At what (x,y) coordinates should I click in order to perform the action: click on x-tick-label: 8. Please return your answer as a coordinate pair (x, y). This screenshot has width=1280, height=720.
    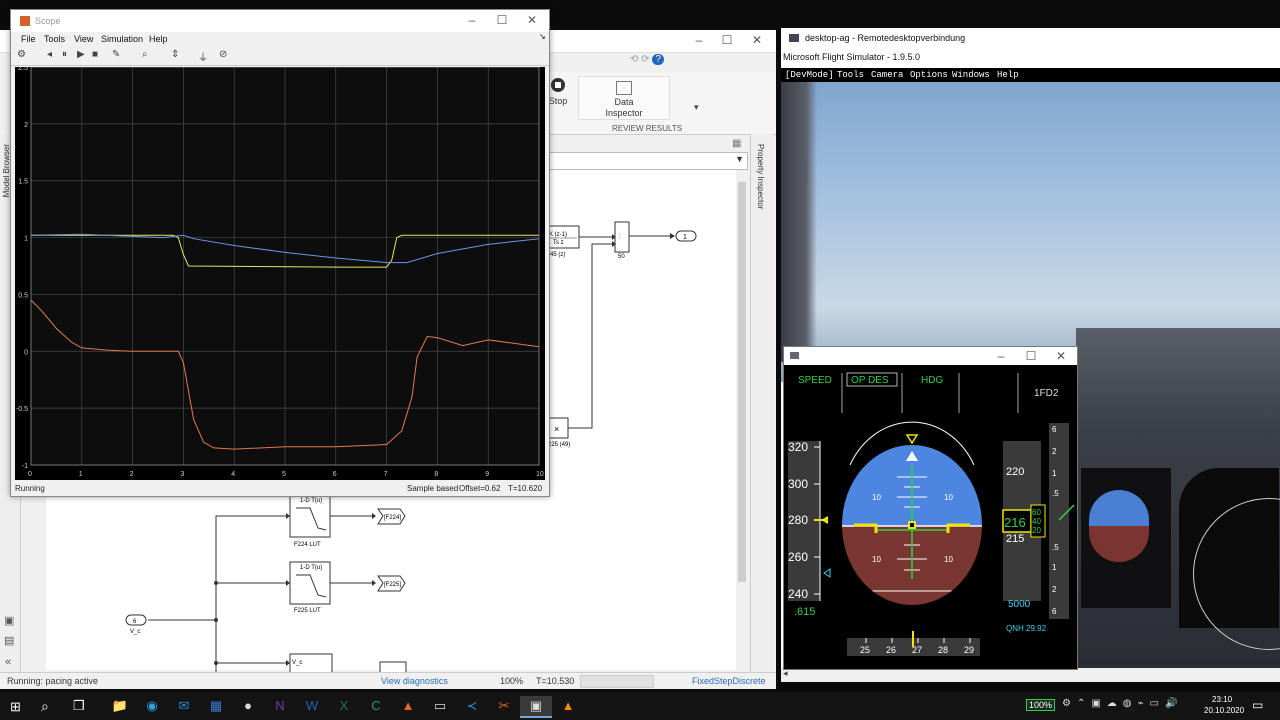
    Looking at the image, I should click on (436, 474).